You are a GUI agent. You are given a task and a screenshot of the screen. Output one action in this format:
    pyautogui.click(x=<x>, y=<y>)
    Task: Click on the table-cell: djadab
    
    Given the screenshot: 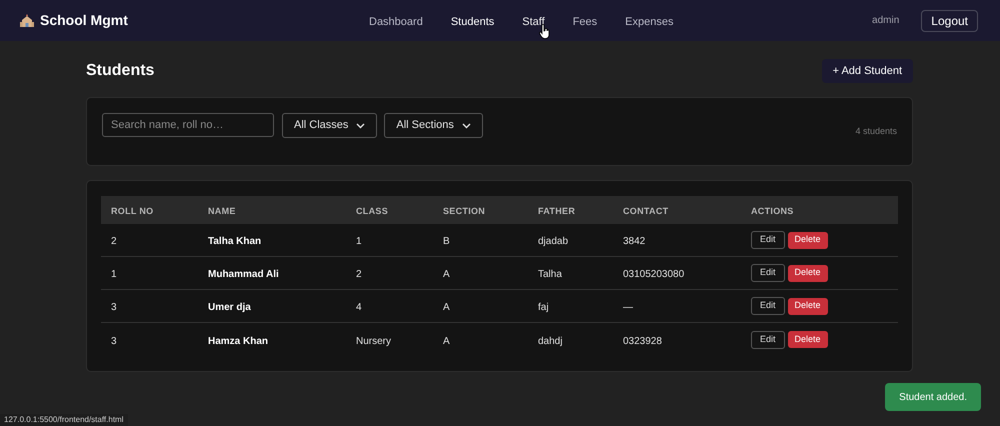 What is the action you would take?
    pyautogui.click(x=553, y=241)
    